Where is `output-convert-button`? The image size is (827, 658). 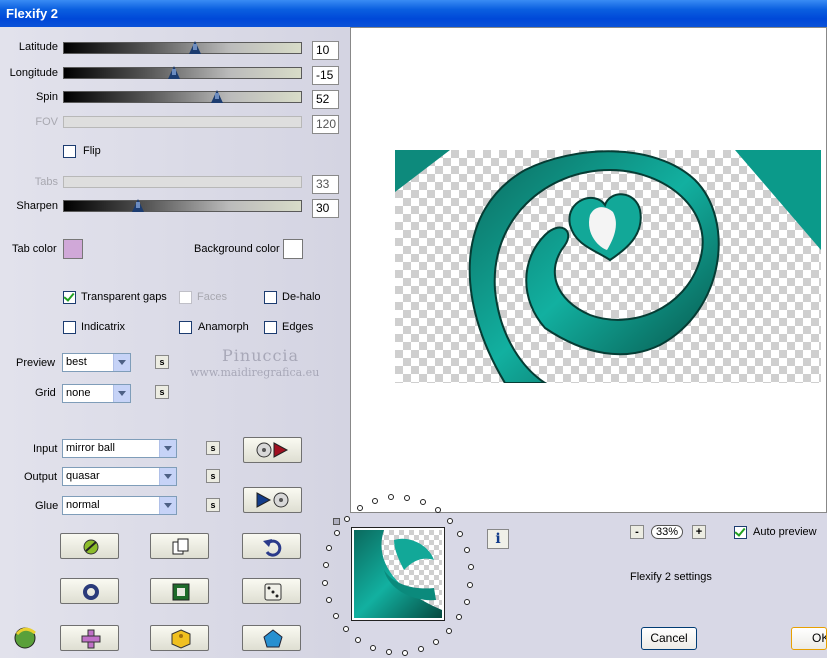 output-convert-button is located at coordinates (272, 500).